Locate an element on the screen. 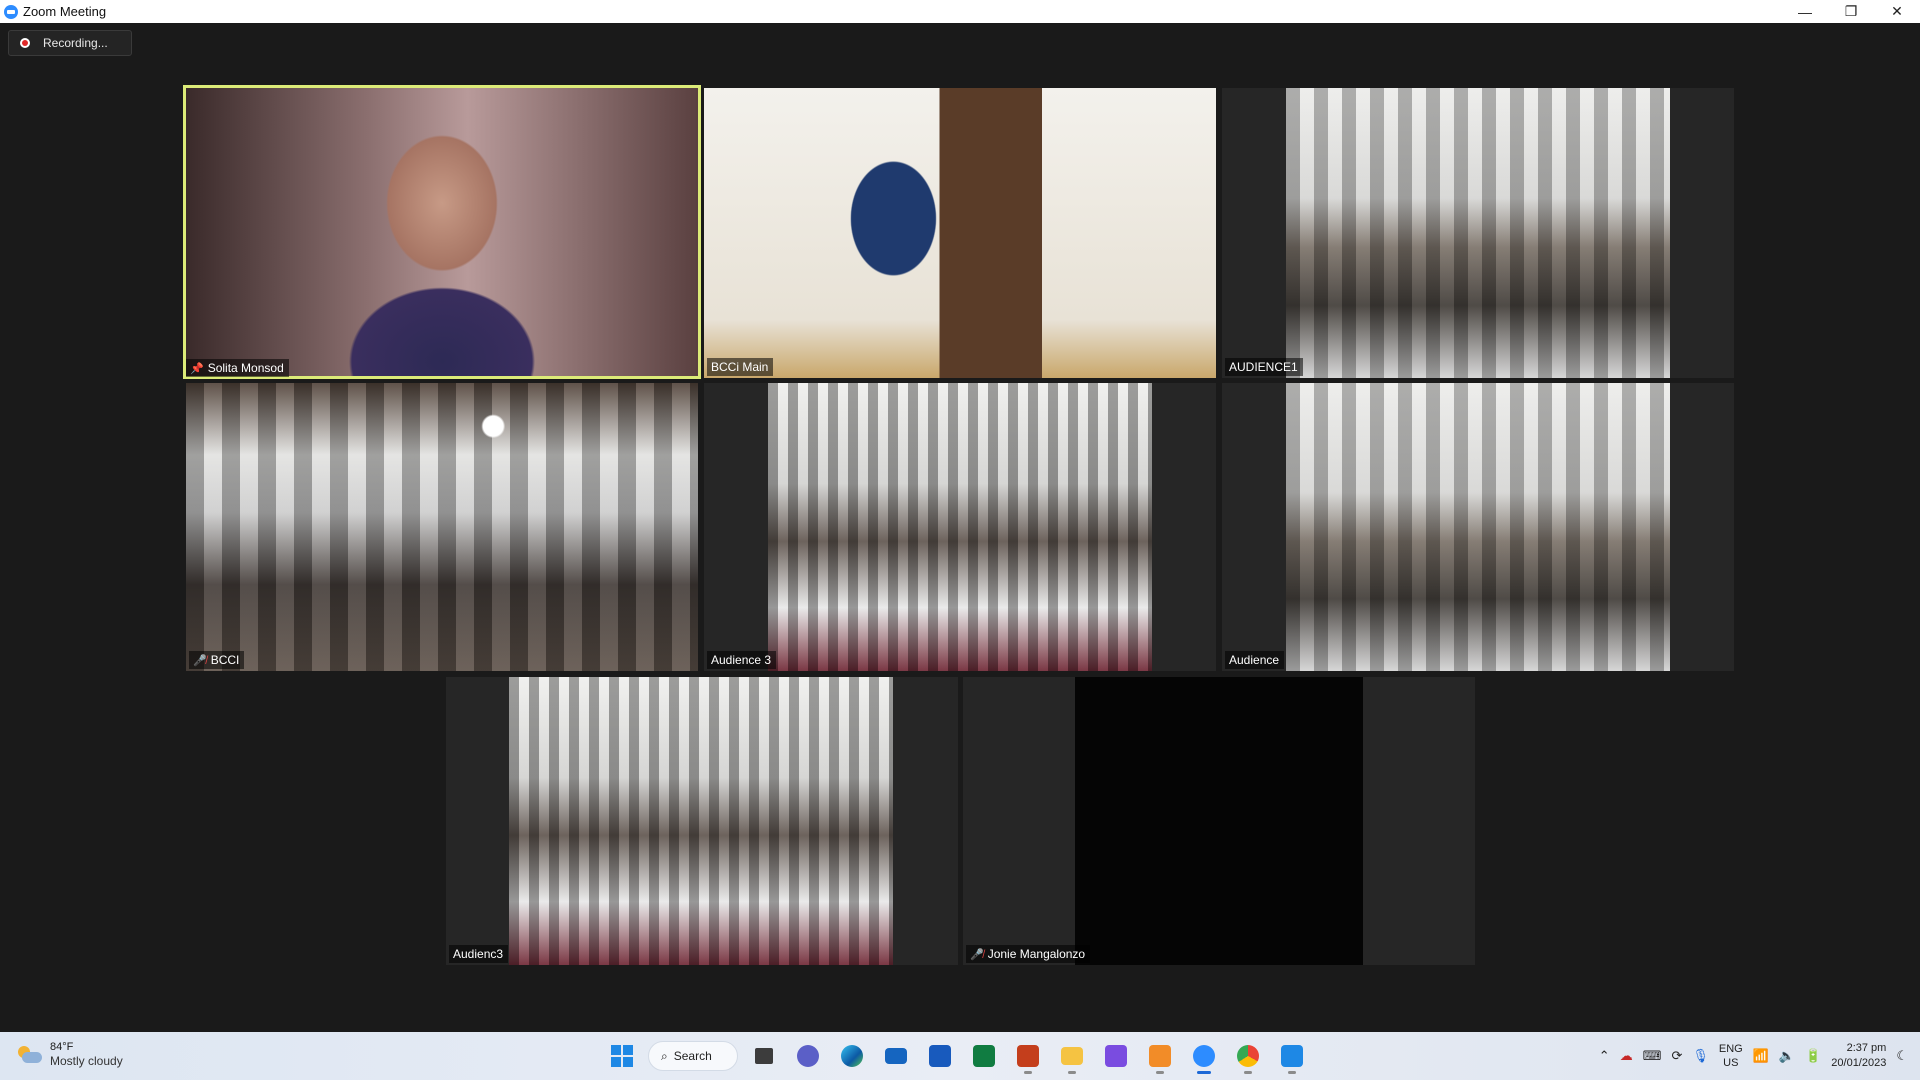  participant-nameplate: BCCi Main is located at coordinates (740, 367).